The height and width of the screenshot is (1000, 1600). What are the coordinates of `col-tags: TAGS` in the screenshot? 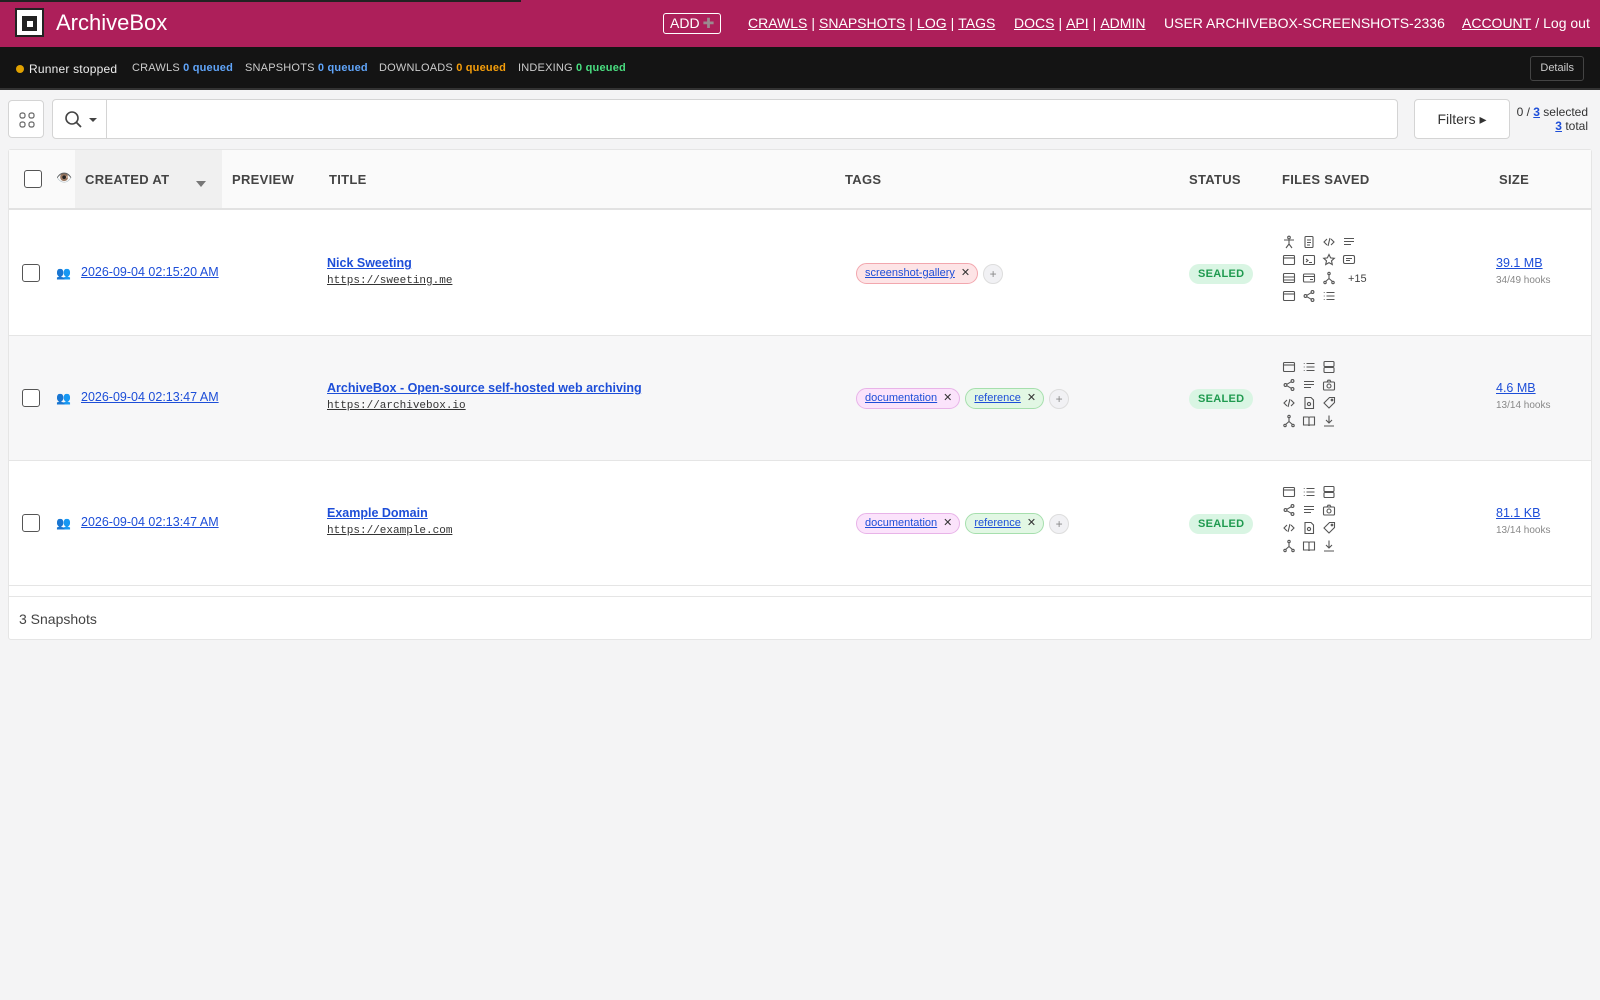 It's located at (863, 179).